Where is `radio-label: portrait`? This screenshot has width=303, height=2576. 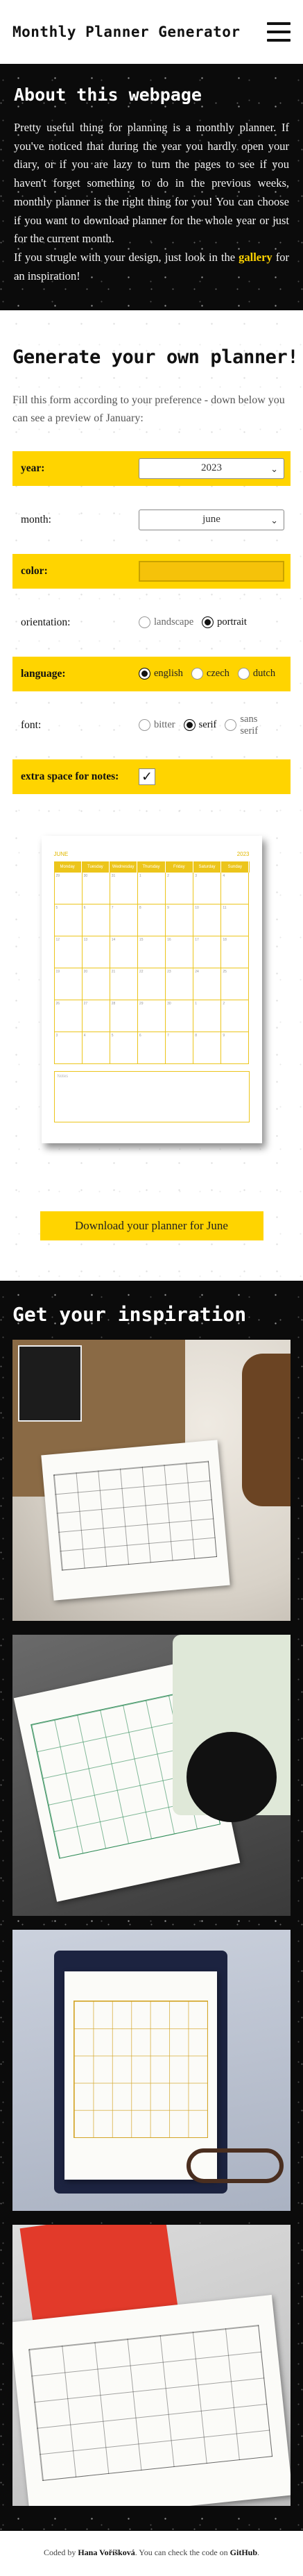
radio-label: portrait is located at coordinates (232, 622).